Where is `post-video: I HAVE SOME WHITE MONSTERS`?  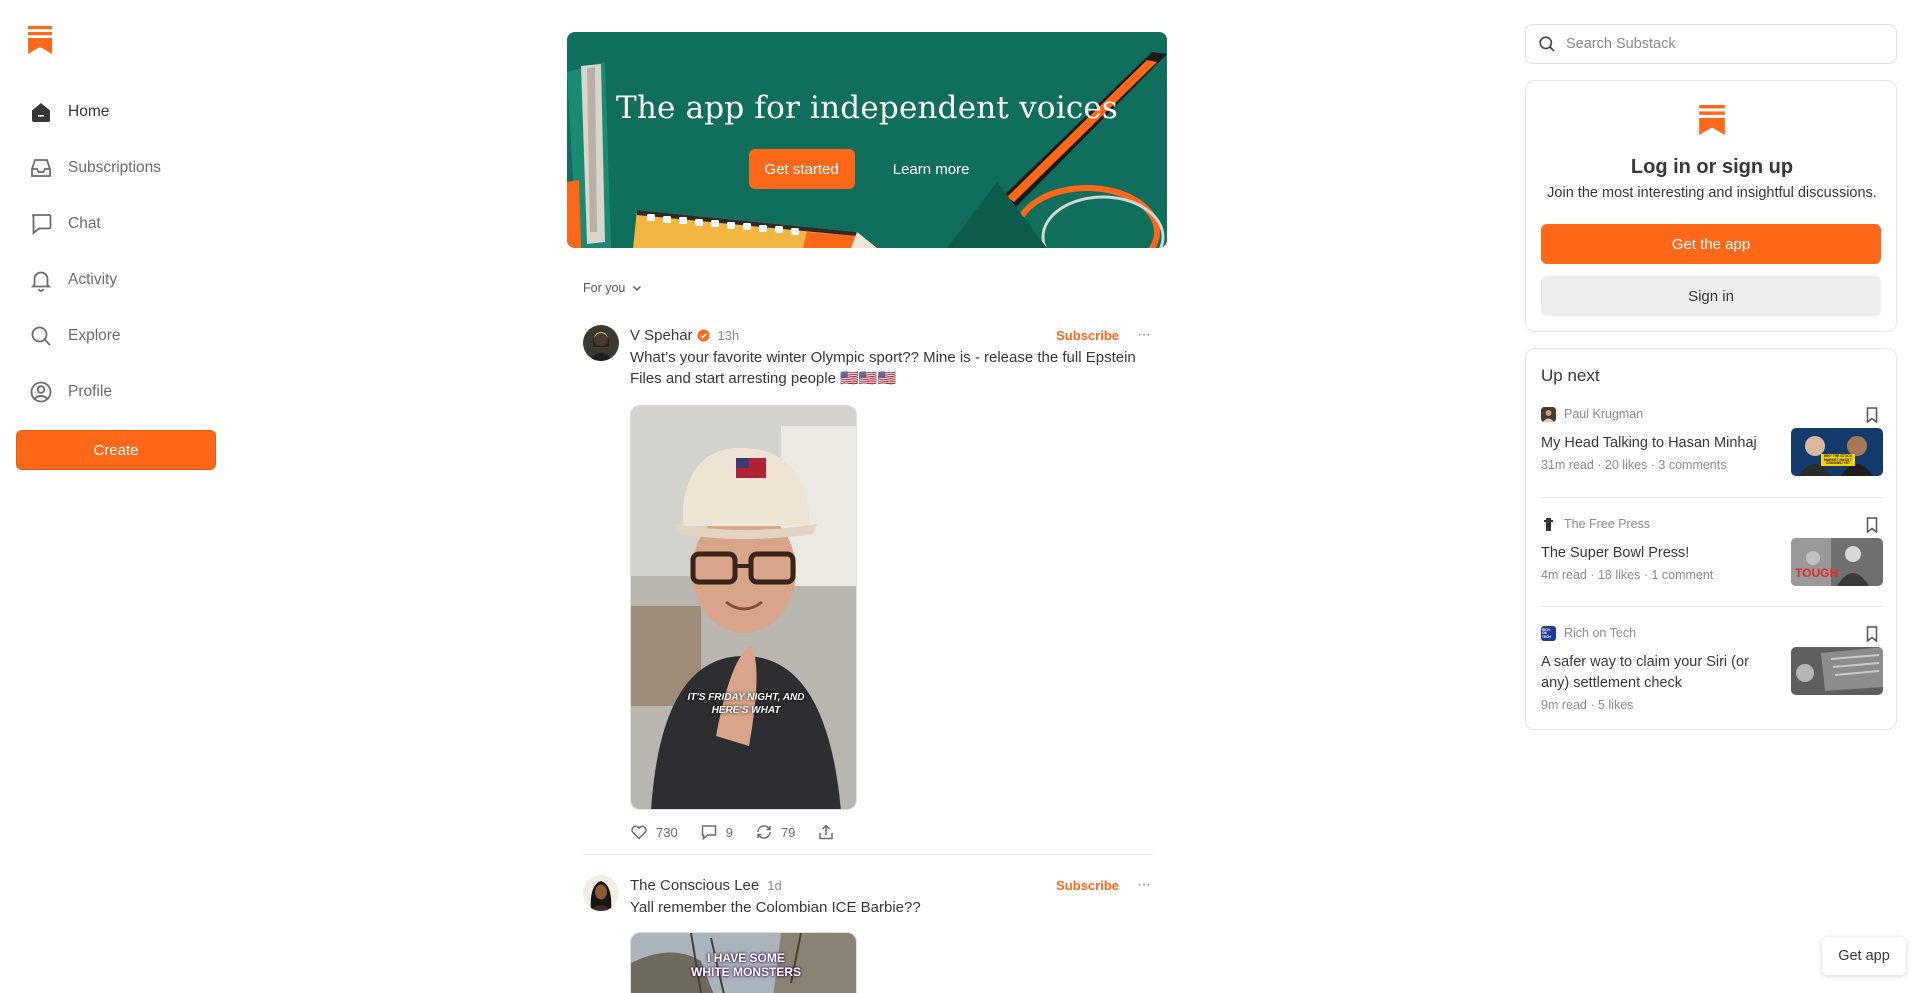 post-video: I HAVE SOME WHITE MONSTERS is located at coordinates (743, 962).